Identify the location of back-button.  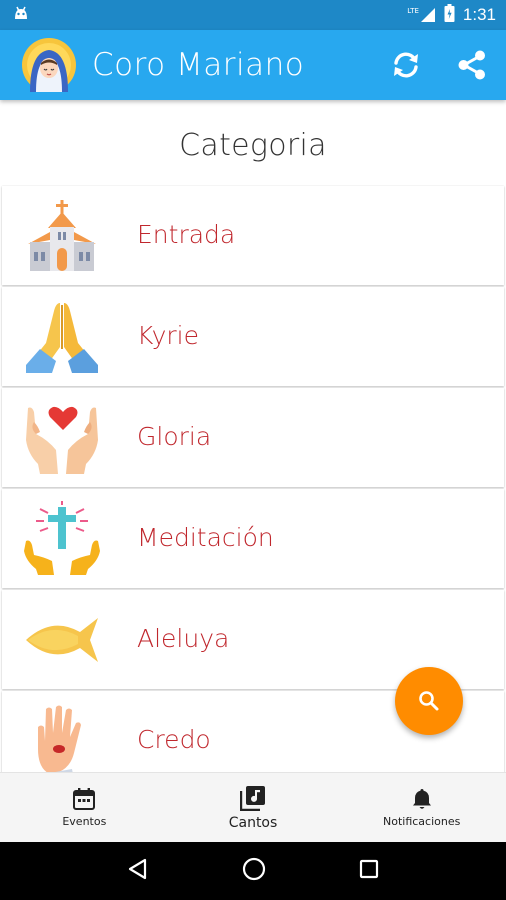
(138, 871).